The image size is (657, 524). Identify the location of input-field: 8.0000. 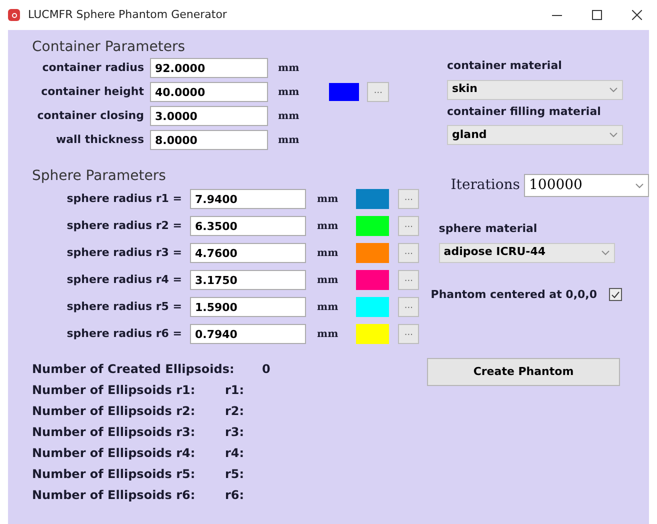
(209, 140).